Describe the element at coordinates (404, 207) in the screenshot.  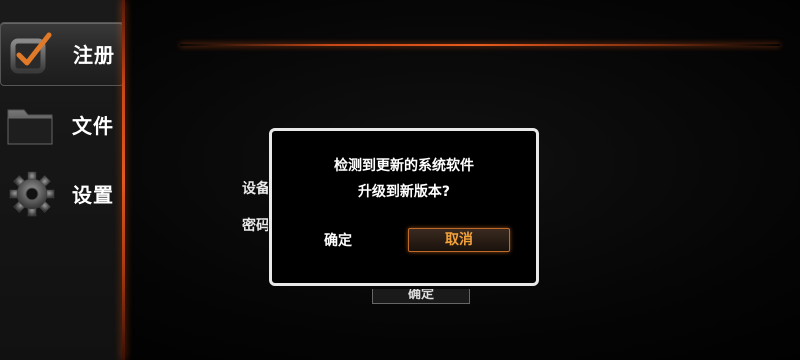
I see `update-dialog: 检测到更新的系统软件 升级到新版本? 确定 取消` at that location.